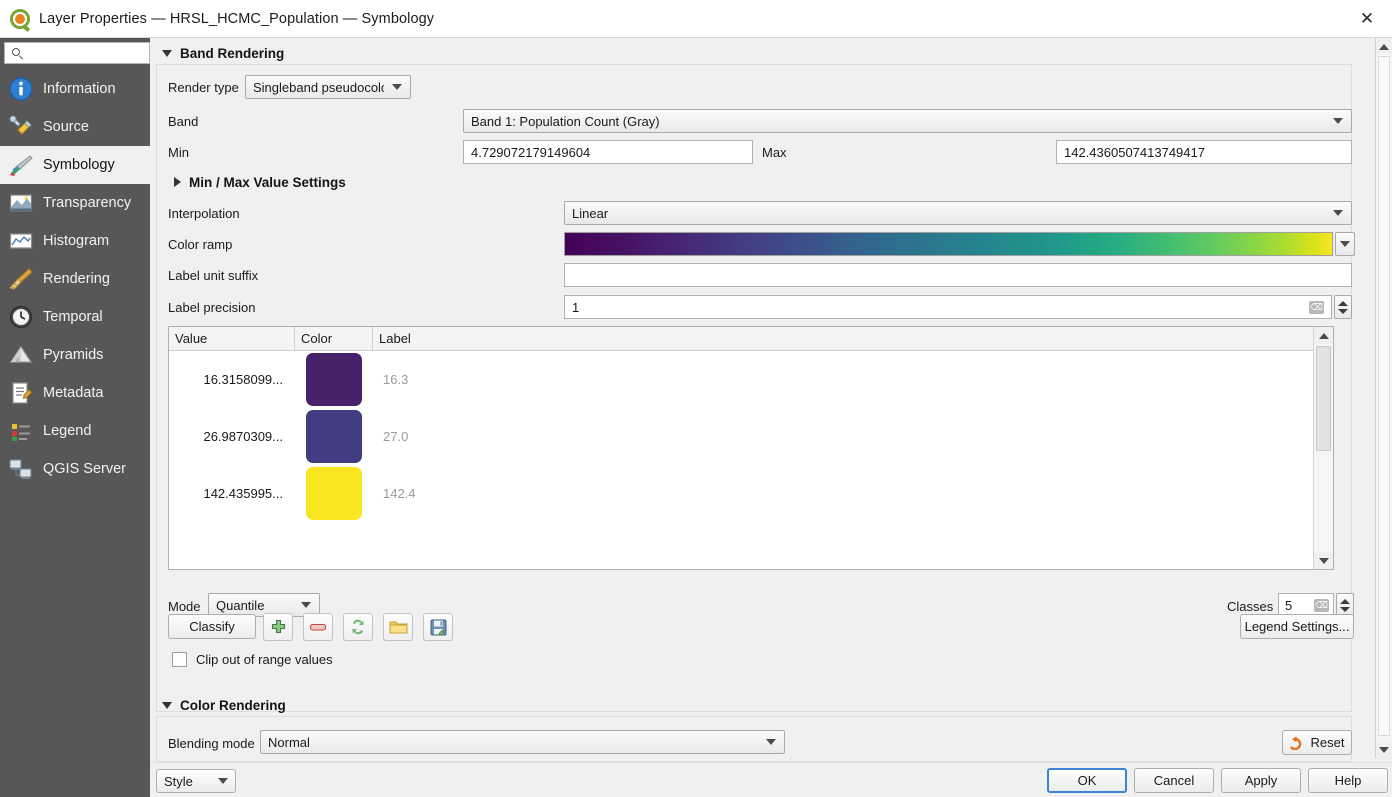 This screenshot has width=1392, height=797. I want to click on sidebar-item-source: Source, so click(75, 127).